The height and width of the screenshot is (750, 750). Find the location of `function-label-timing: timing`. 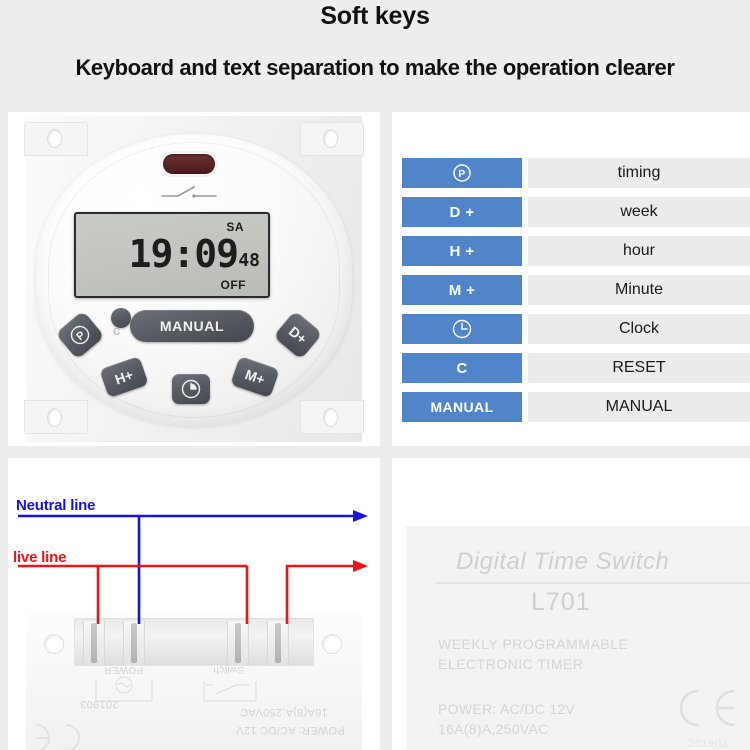

function-label-timing: timing is located at coordinates (639, 173).